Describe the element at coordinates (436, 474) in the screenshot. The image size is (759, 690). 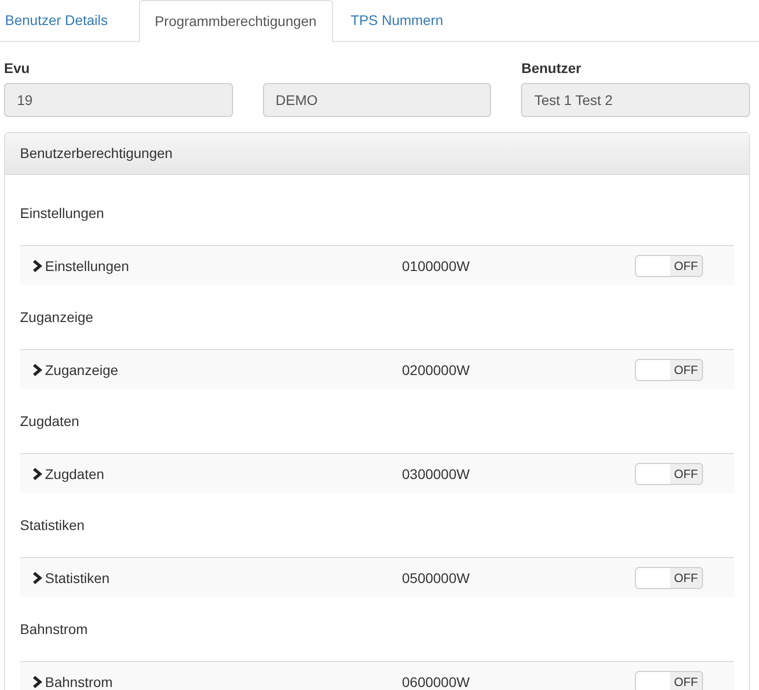
I see `permission-code: 0300000W` at that location.